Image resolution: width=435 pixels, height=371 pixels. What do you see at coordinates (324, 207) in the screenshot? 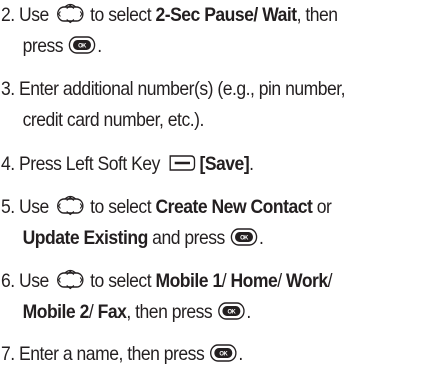
I see `step-text: or` at bounding box center [324, 207].